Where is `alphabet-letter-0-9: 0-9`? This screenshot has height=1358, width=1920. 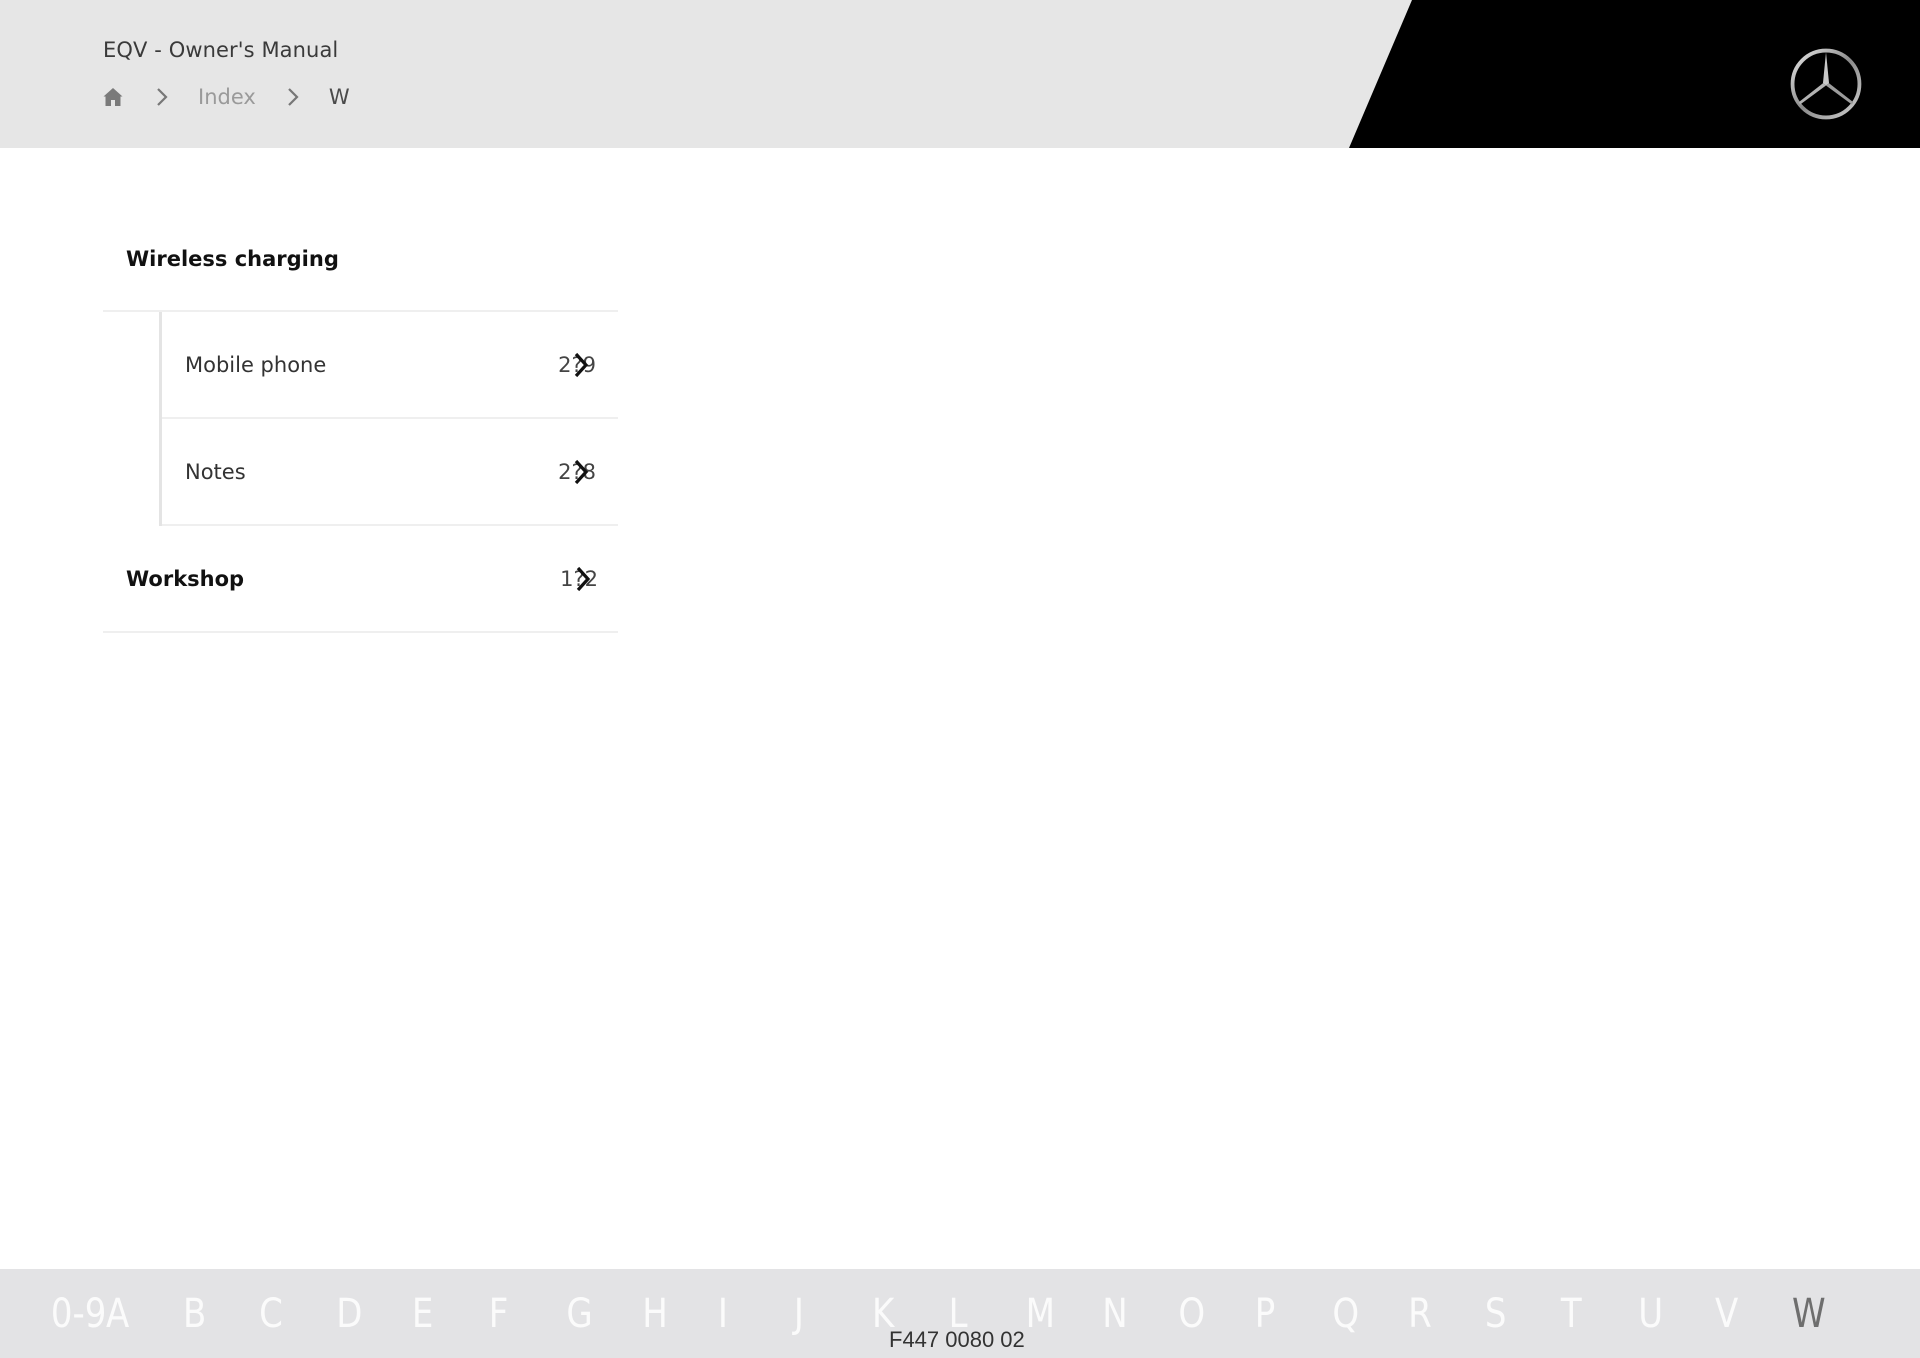
alphabet-letter-0-9: 0-9 is located at coordinates (79, 1314).